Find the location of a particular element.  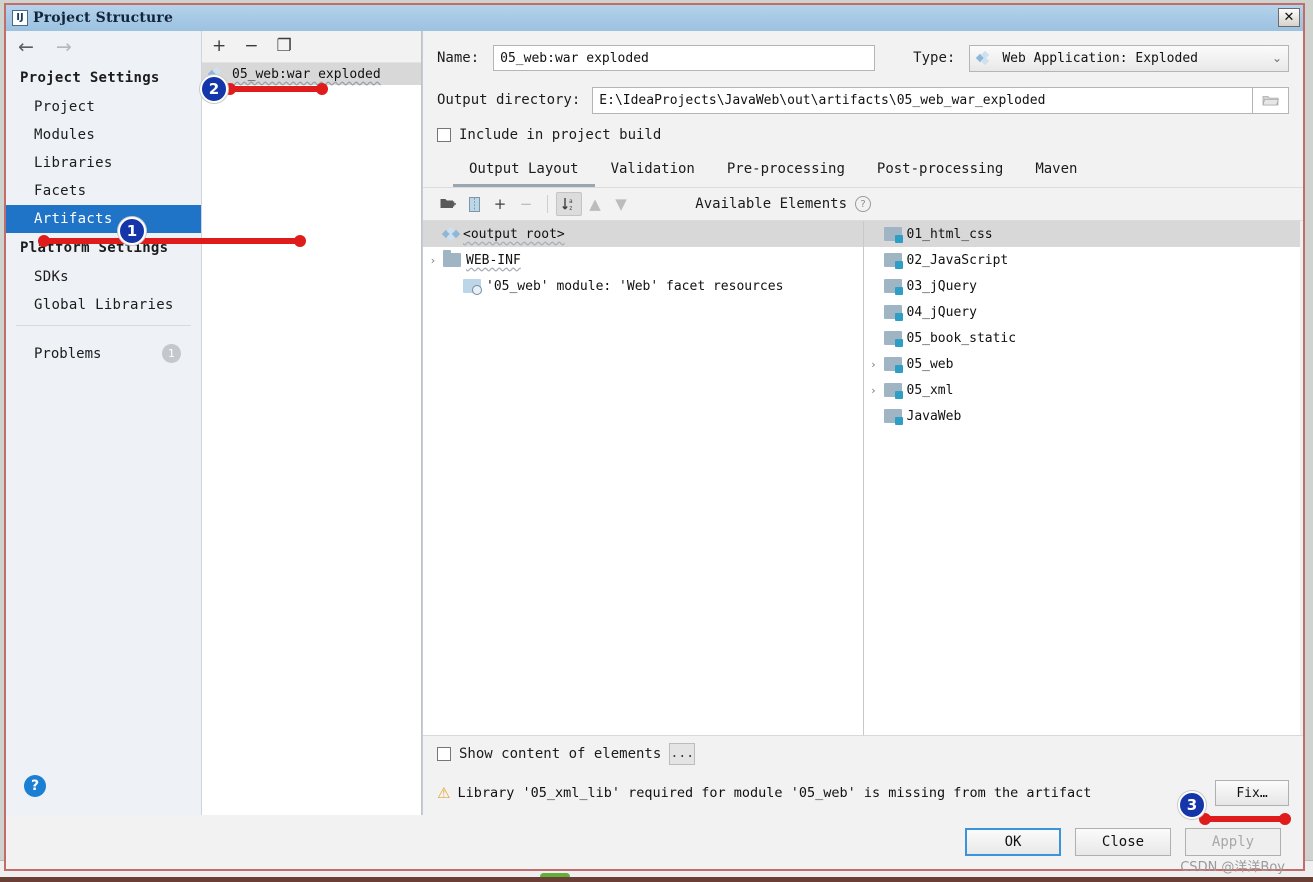

sidebar-item-global-libraries: Global Libraries is located at coordinates (103, 305).